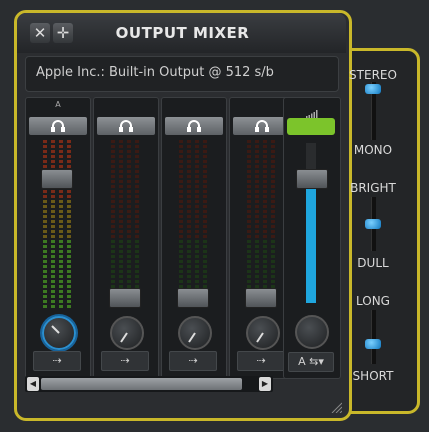  What do you see at coordinates (312, 110) in the screenshot?
I see `signal-bars-icon` at bounding box center [312, 110].